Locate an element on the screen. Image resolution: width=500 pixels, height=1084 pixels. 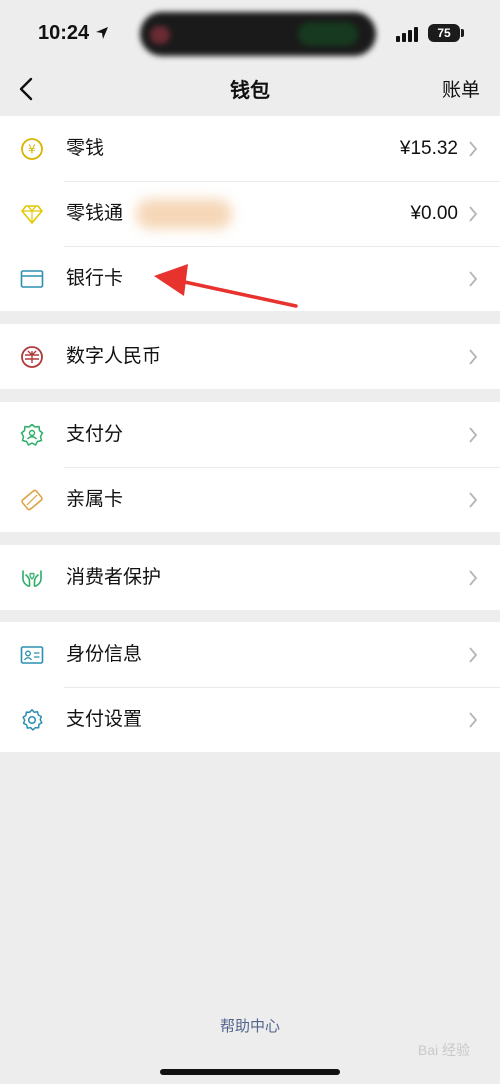
row-label: 零钱 is located at coordinates (85, 148).